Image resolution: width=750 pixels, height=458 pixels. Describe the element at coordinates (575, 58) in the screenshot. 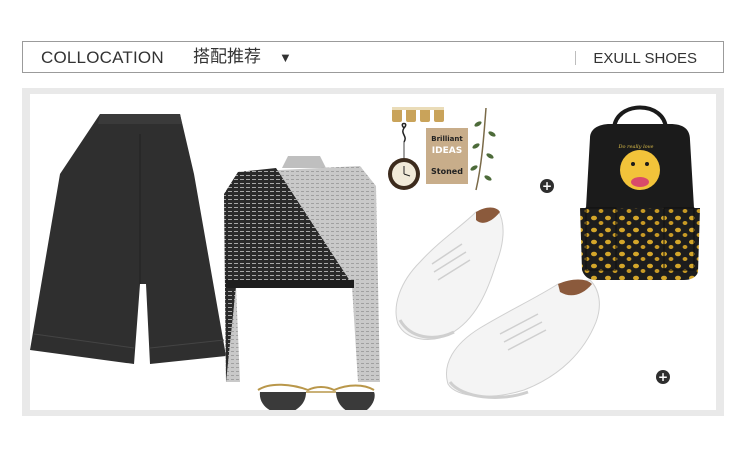

I see `header-divider` at that location.